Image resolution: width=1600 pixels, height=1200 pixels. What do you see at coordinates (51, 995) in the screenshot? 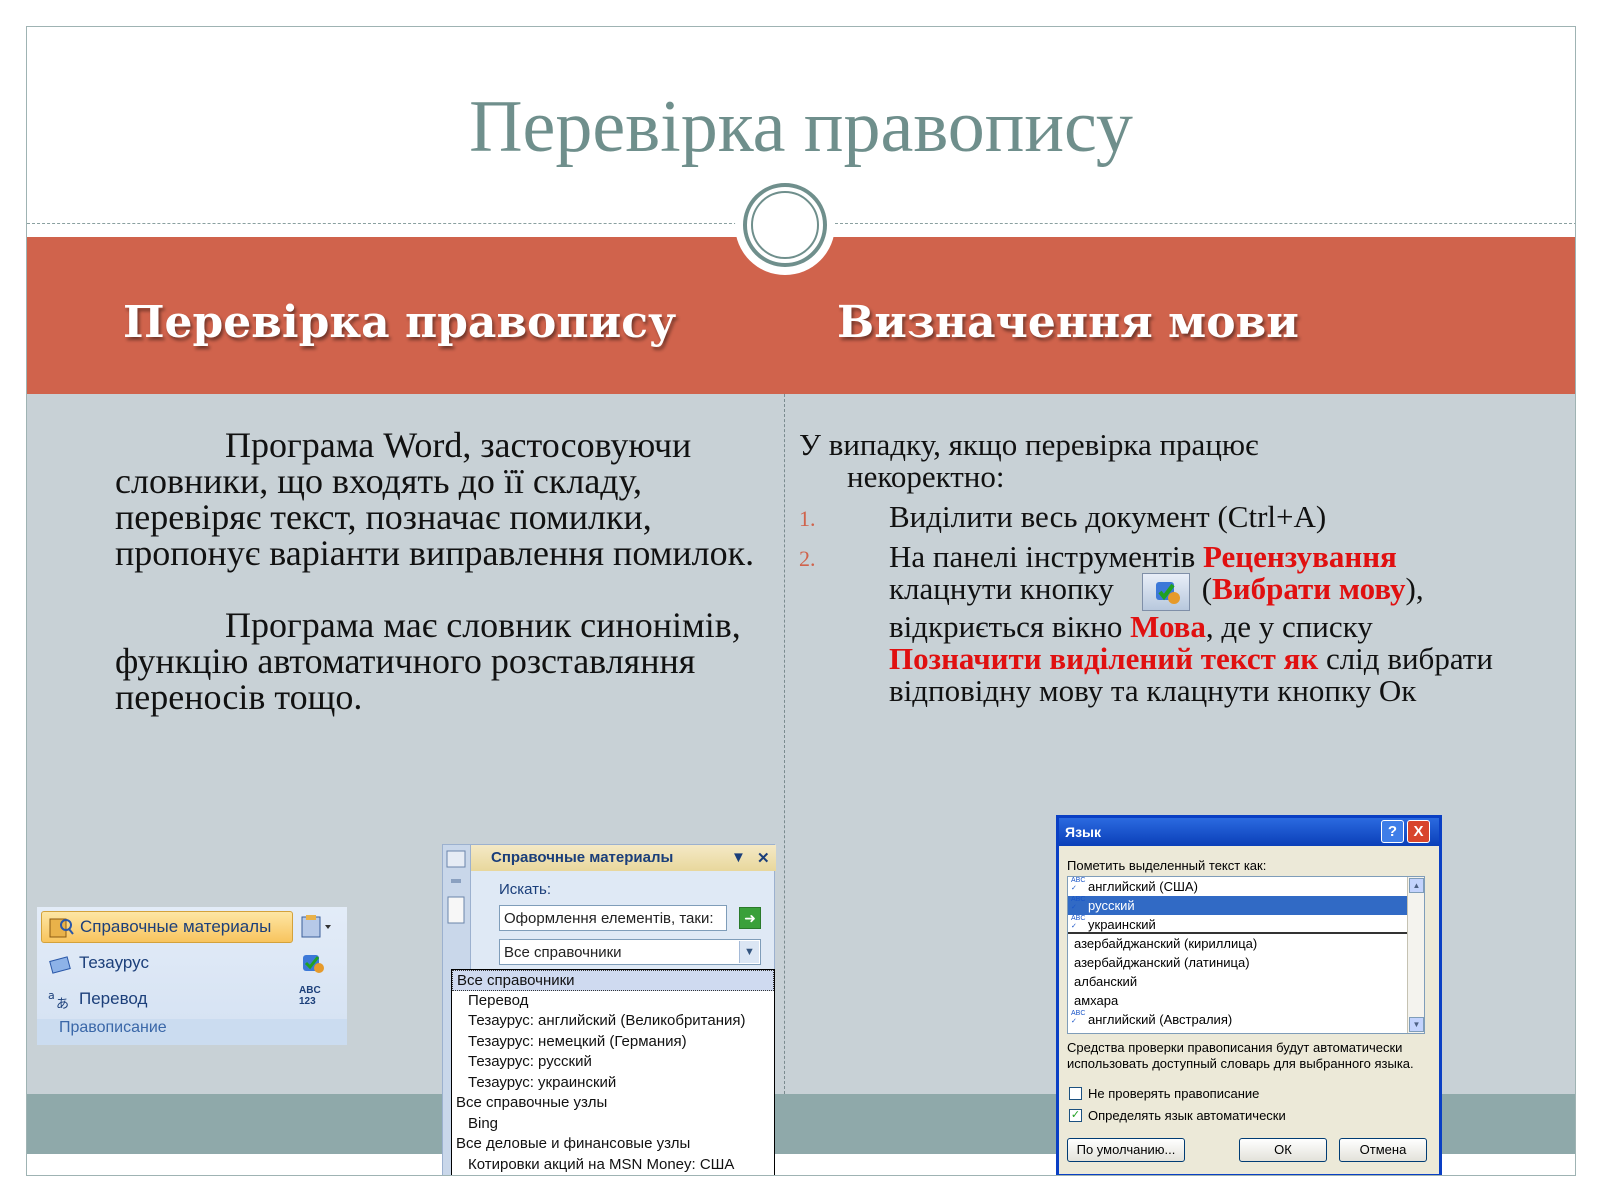
I see `svg-text: a` at bounding box center [51, 995].